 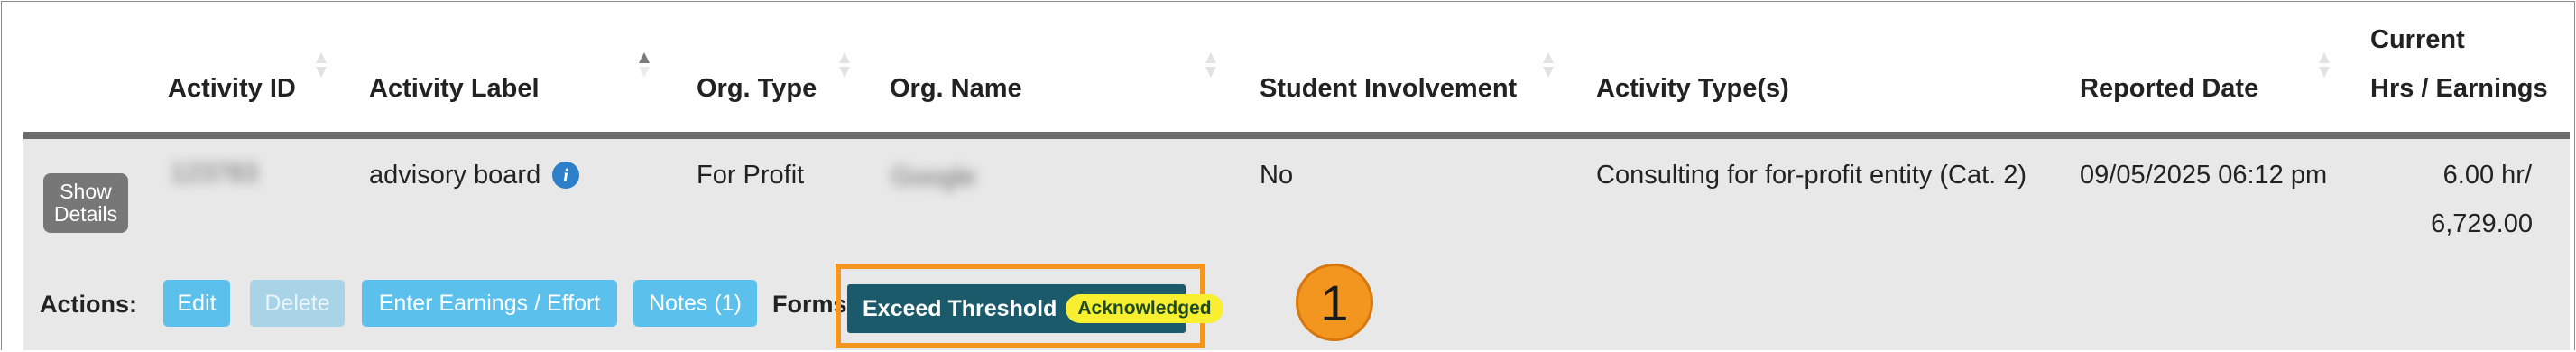 What do you see at coordinates (297, 303) in the screenshot?
I see `delete-button: Delete` at bounding box center [297, 303].